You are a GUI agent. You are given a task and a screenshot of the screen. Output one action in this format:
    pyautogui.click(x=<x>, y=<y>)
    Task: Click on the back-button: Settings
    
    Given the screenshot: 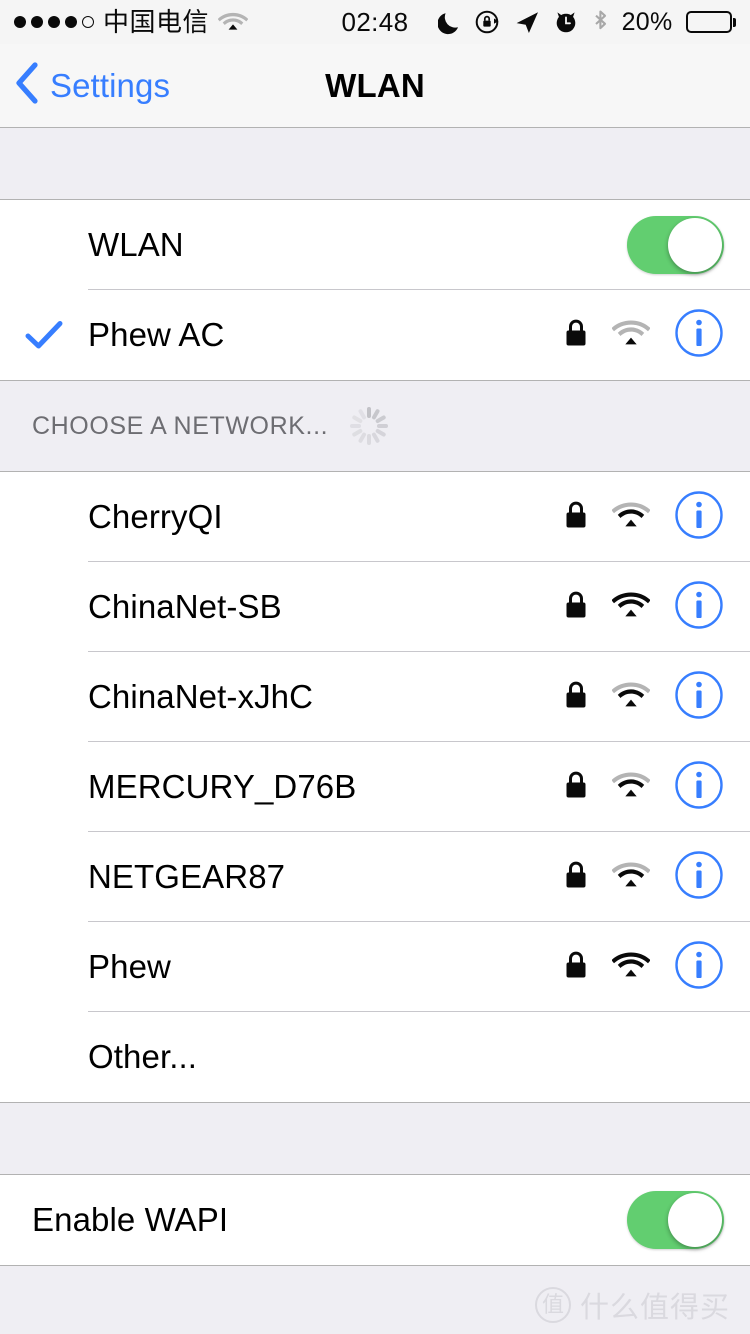 What is the action you would take?
    pyautogui.click(x=85, y=85)
    